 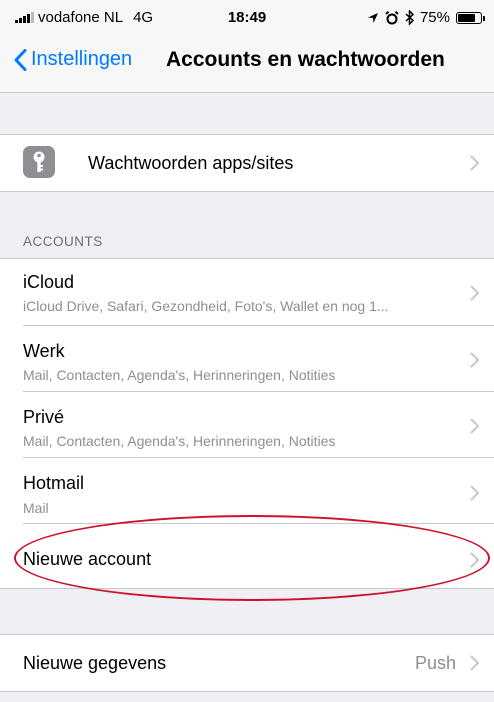 I want to click on account-title: Hotmail, so click(x=54, y=483).